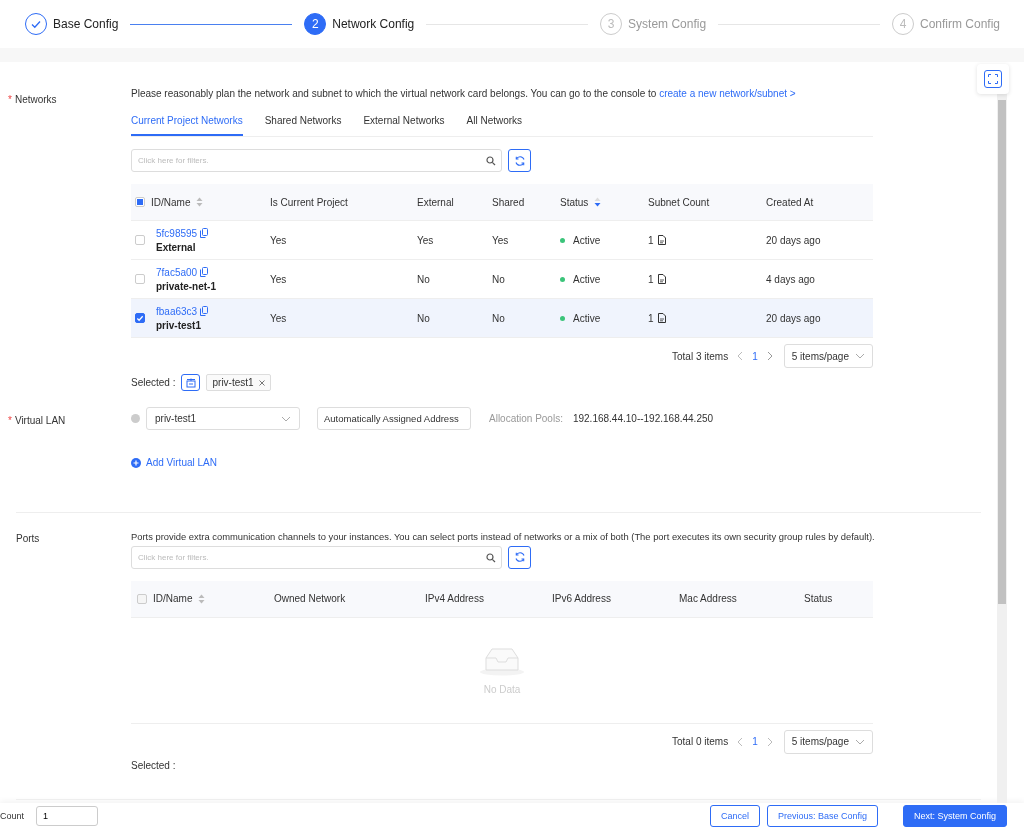 This screenshot has width=1024, height=829. Describe the element at coordinates (611, 24) in the screenshot. I see `step-number: 3` at that location.